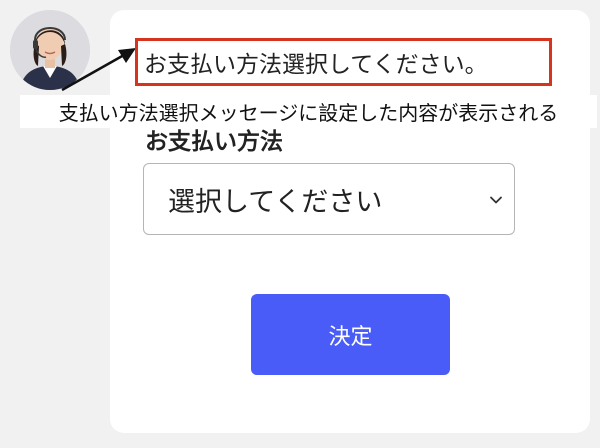 This screenshot has height=448, width=600. Describe the element at coordinates (496, 200) in the screenshot. I see `chevron-down-icon` at that location.